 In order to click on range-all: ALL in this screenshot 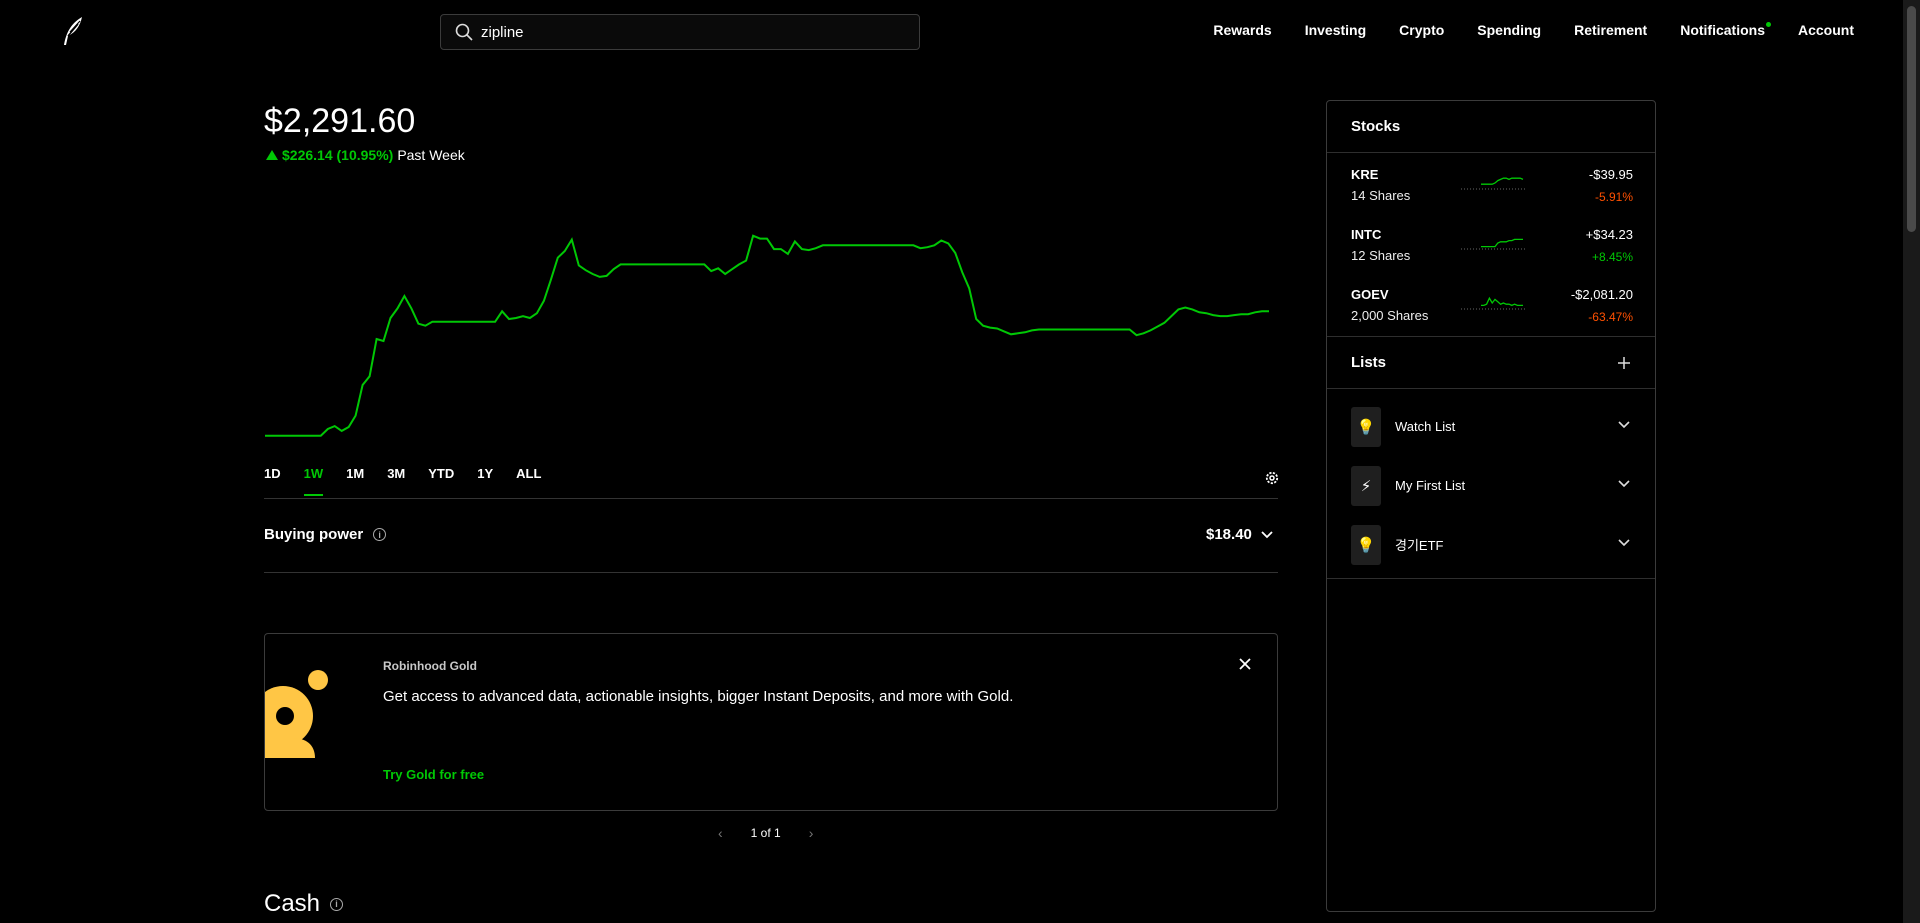, I will do `click(528, 481)`.